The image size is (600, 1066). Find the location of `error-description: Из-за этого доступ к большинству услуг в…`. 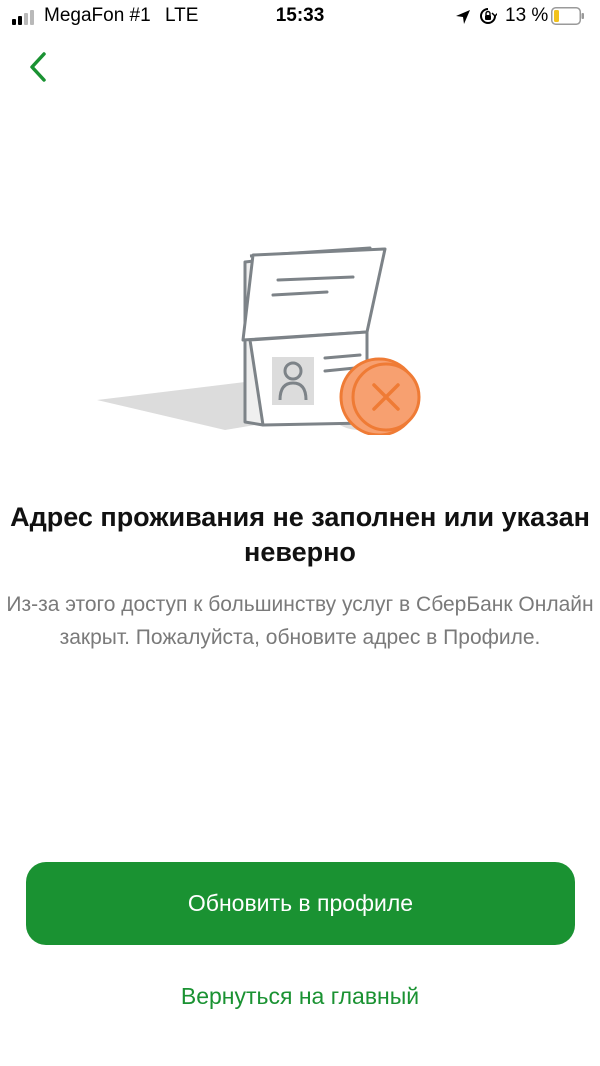

error-description: Из-за этого доступ к большинству услуг в… is located at coordinates (300, 621).